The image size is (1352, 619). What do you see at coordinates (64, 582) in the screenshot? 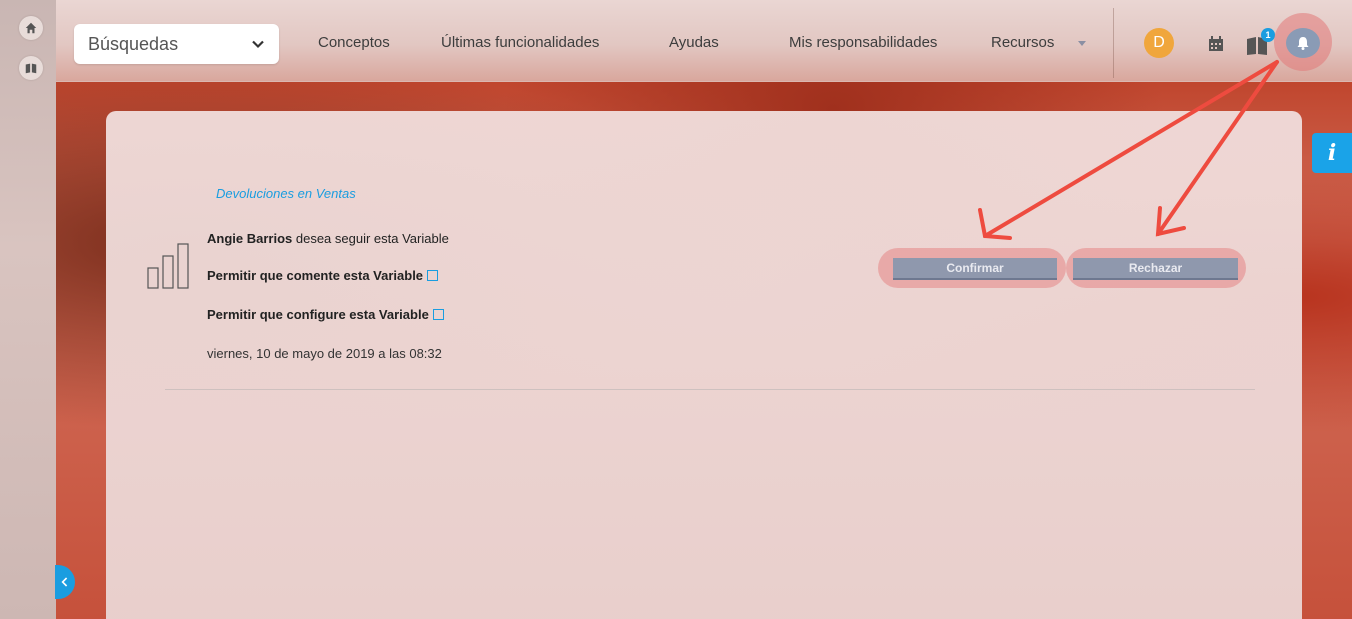
I see `chevron-left-icon` at bounding box center [64, 582].